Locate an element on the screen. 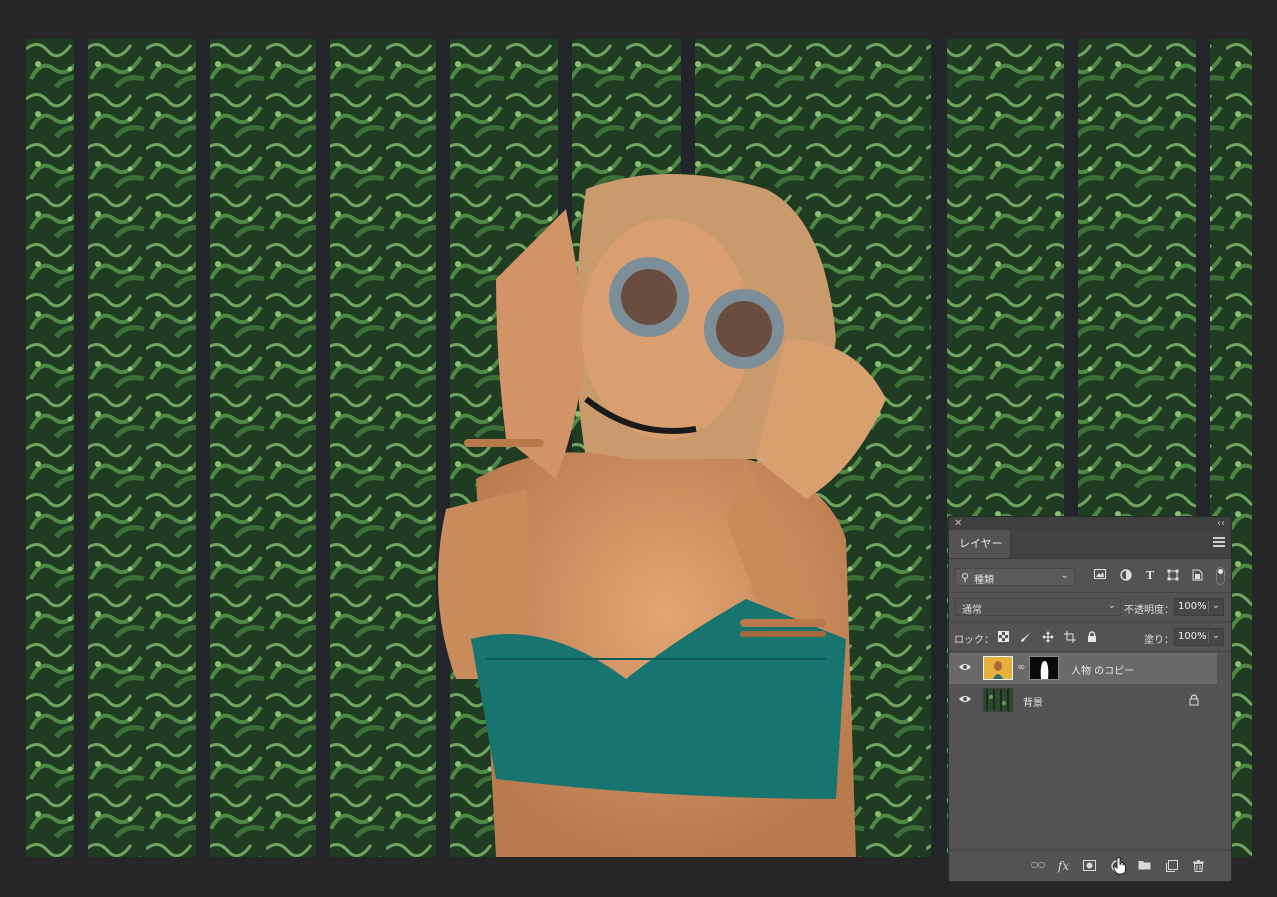 The width and height of the screenshot is (1277, 897). layer-mask-thumbnail is located at coordinates (1044, 668).